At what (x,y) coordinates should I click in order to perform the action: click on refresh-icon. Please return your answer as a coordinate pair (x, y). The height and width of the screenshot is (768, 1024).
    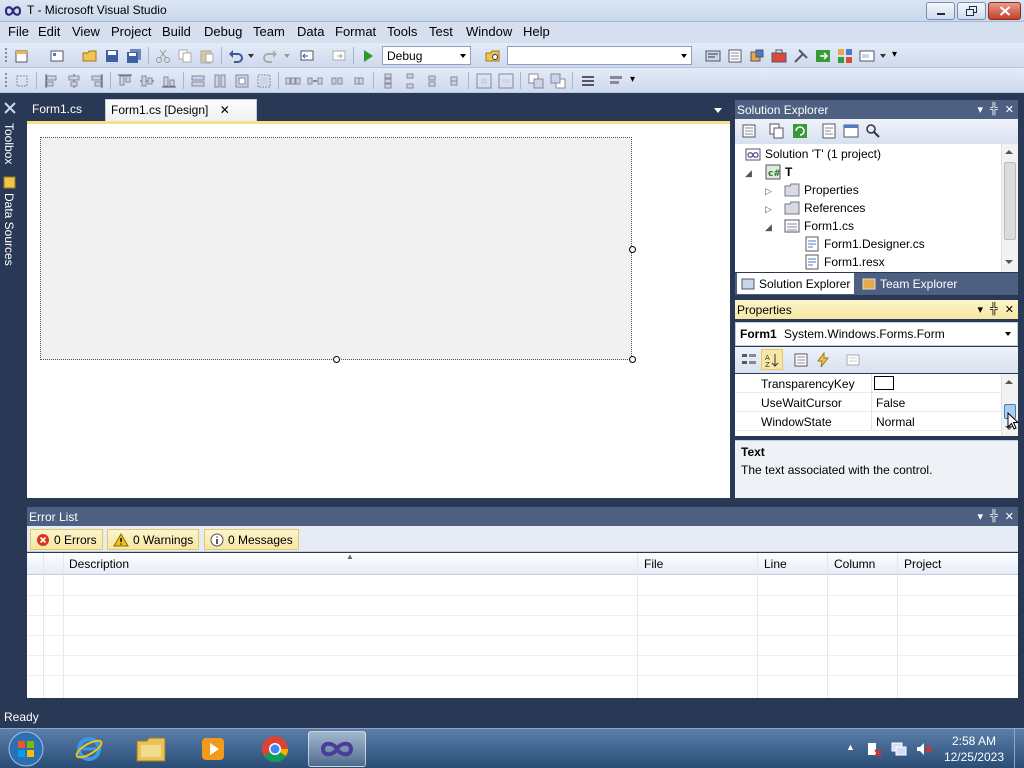
    Looking at the image, I should click on (800, 131).